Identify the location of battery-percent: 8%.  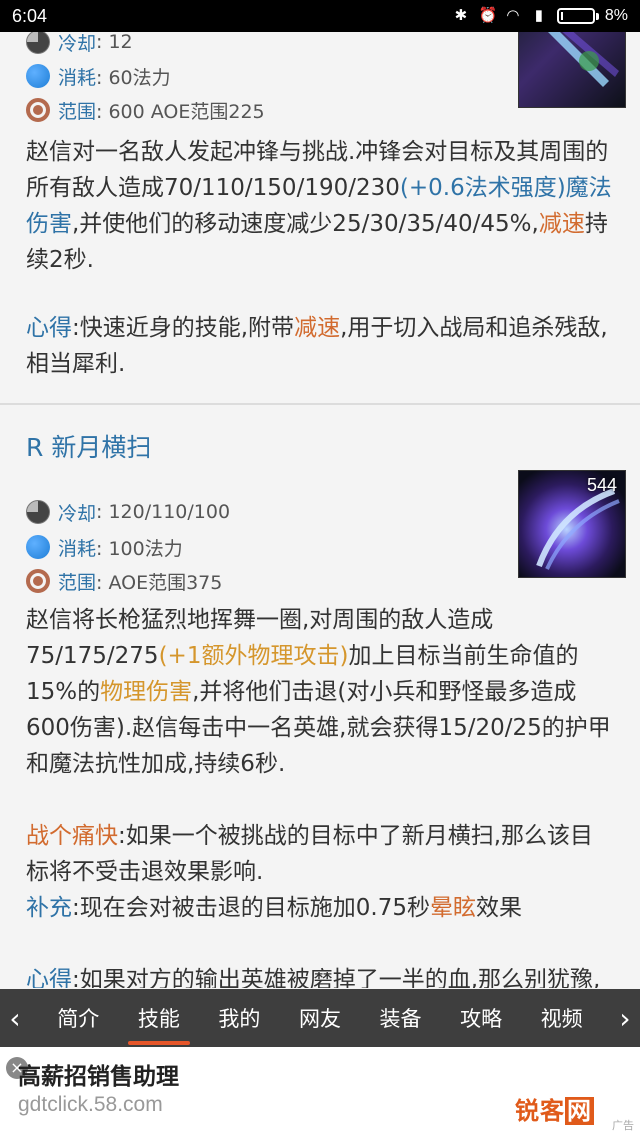
(616, 15).